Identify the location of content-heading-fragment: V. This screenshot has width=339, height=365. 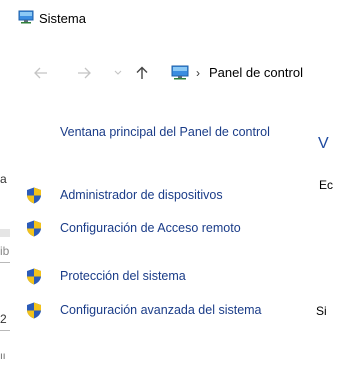
(323, 143).